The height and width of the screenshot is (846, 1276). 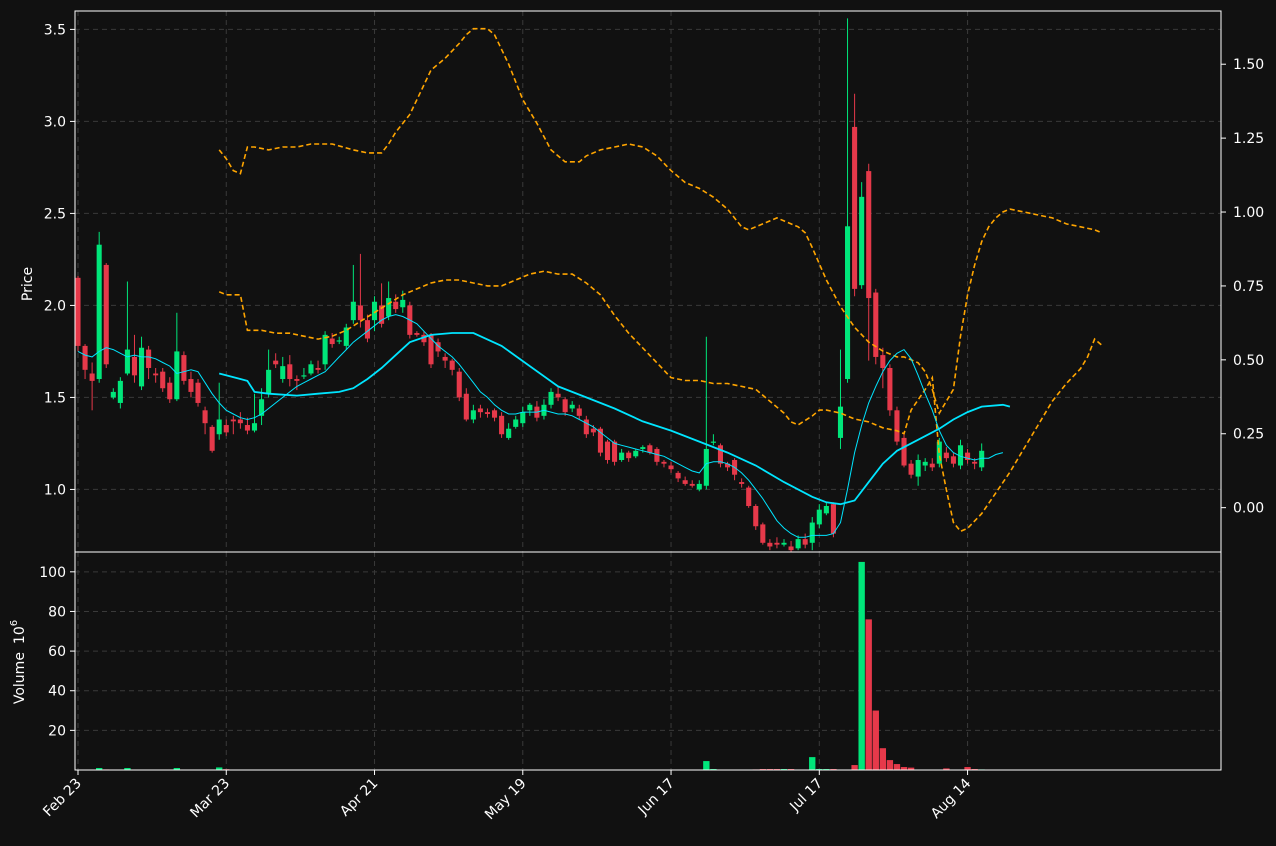 What do you see at coordinates (57, 731) in the screenshot?
I see `volume-tick-label: 20` at bounding box center [57, 731].